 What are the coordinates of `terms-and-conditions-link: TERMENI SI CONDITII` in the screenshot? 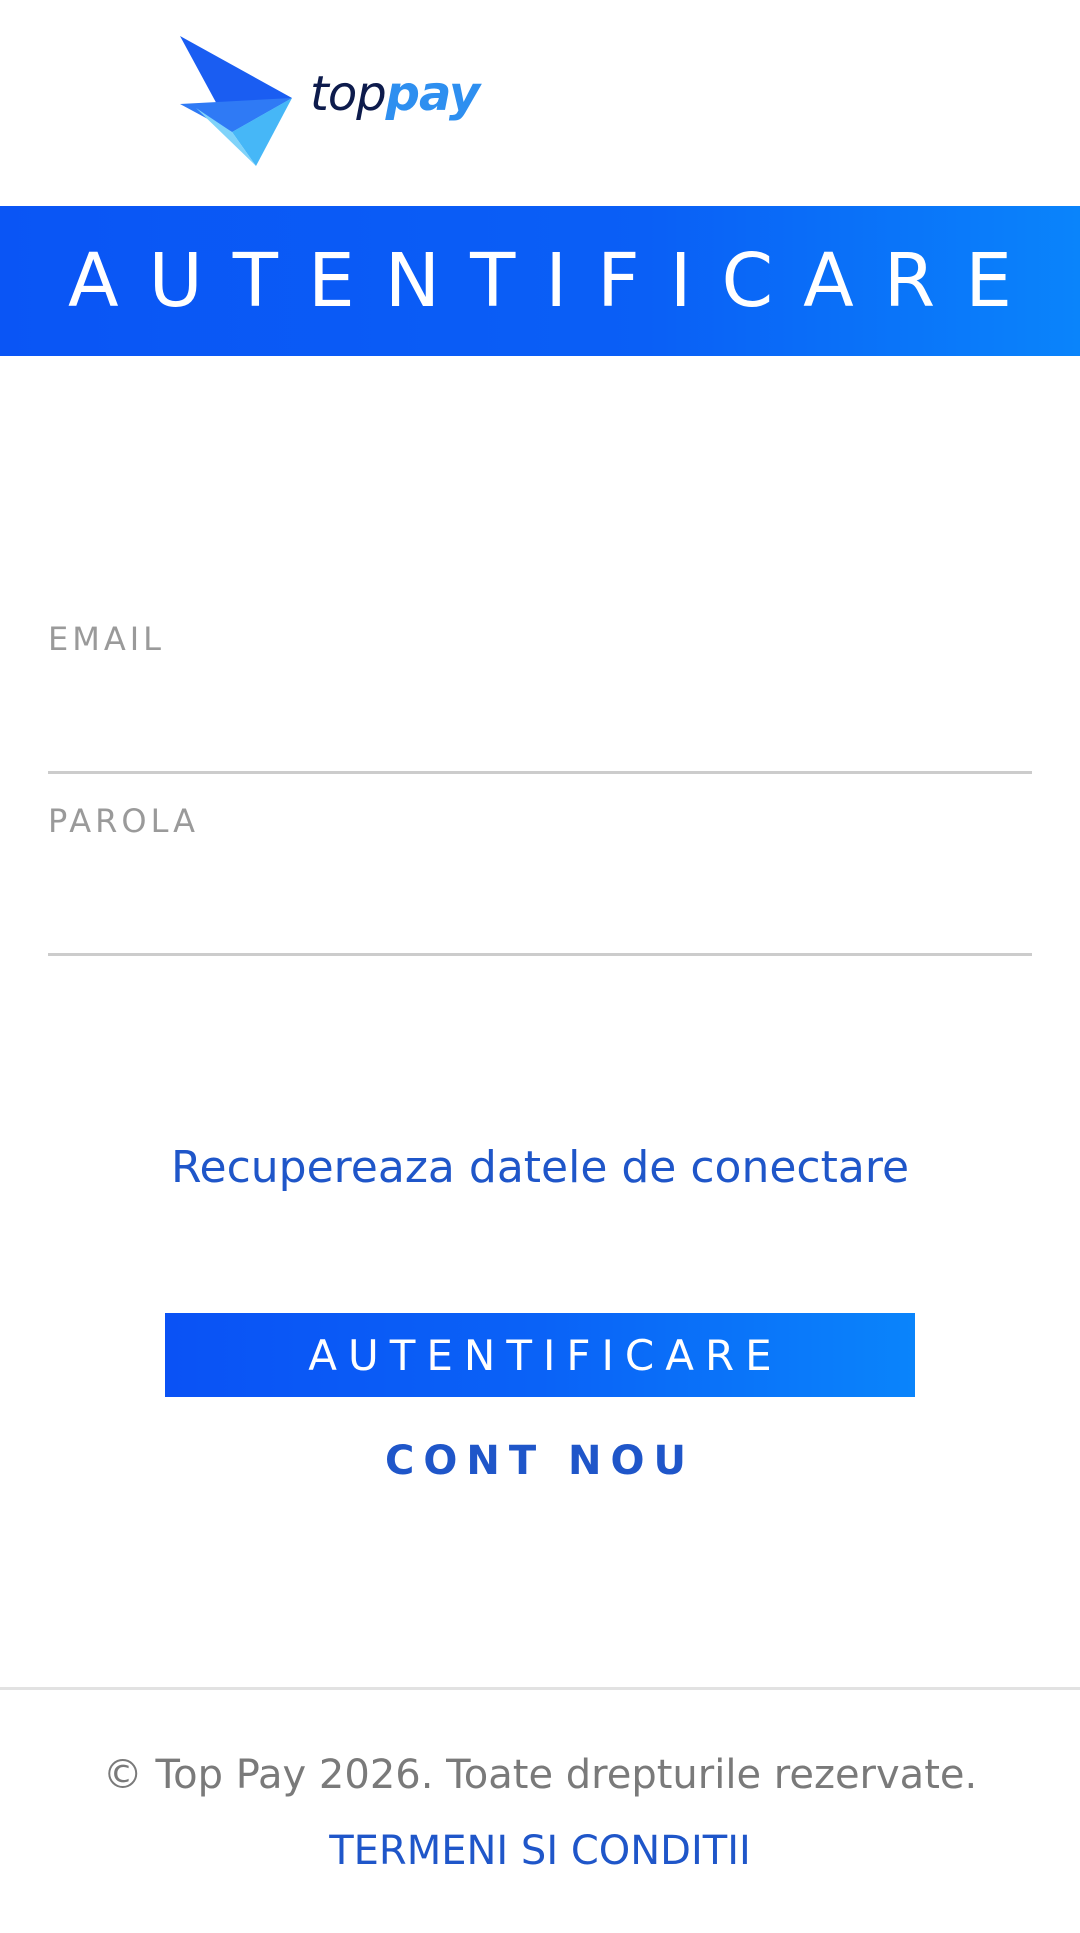 It's located at (540, 1851).